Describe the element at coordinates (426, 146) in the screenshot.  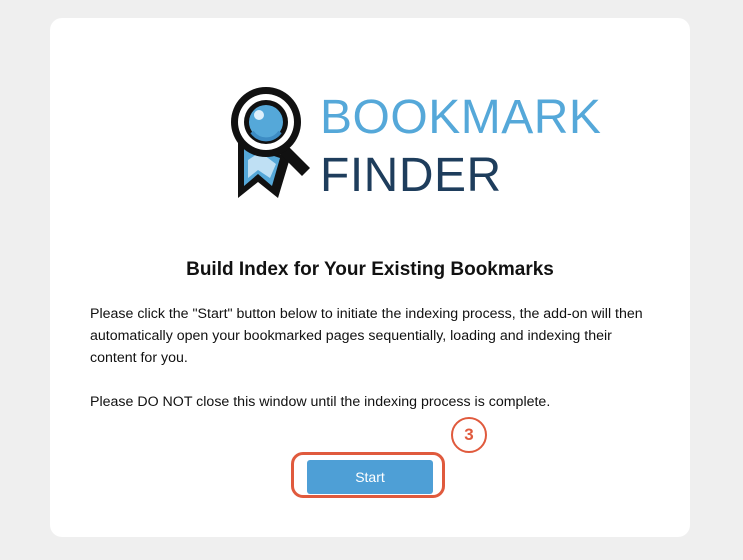
I see `bookmark-finder-logo: BOOKMARK FINDER` at that location.